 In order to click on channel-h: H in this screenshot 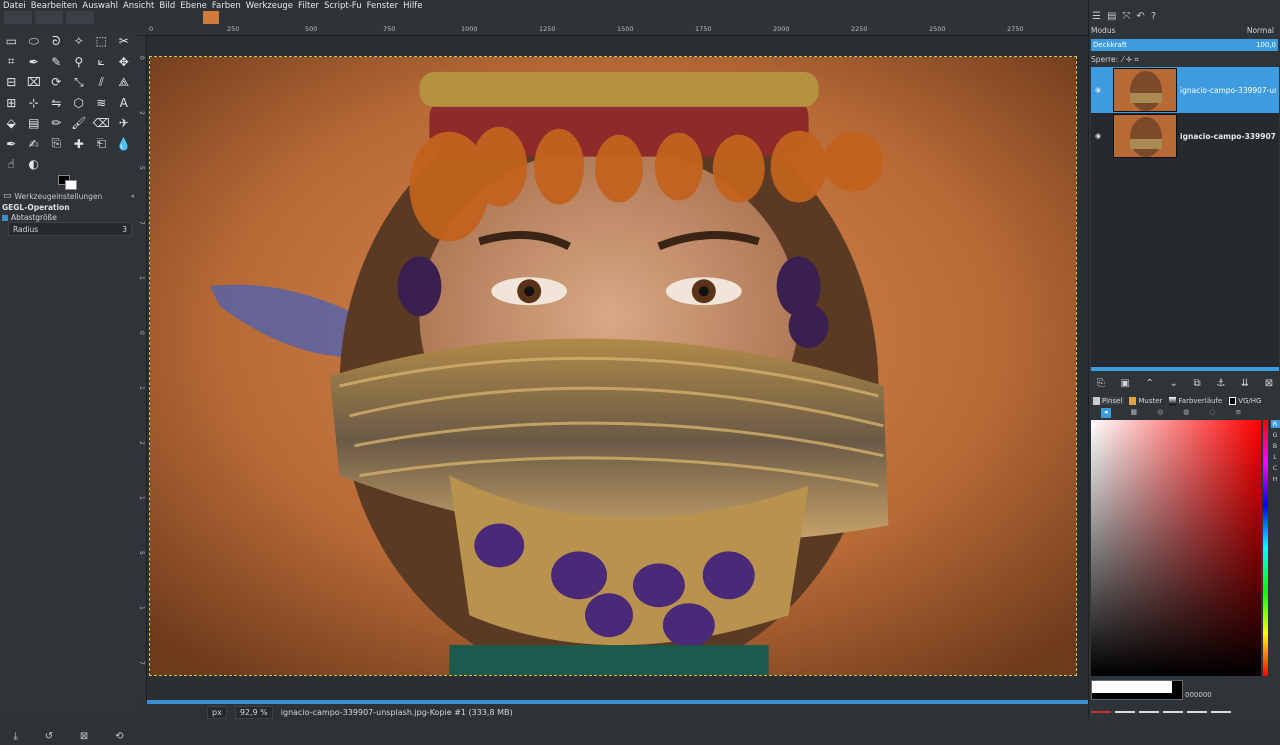, I will do `click(1275, 479)`.